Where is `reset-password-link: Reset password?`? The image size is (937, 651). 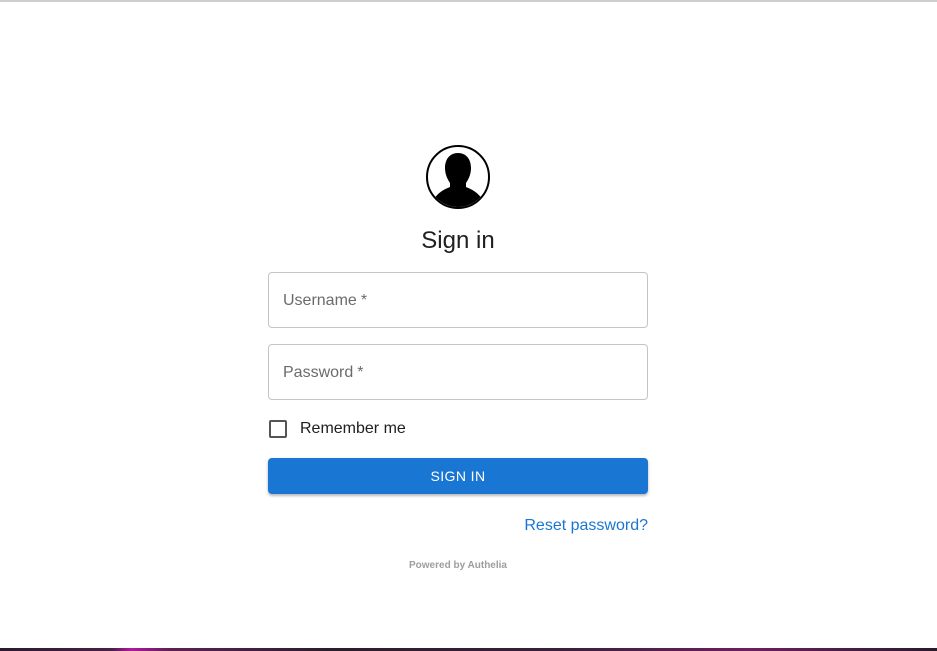
reset-password-link: Reset password? is located at coordinates (586, 526).